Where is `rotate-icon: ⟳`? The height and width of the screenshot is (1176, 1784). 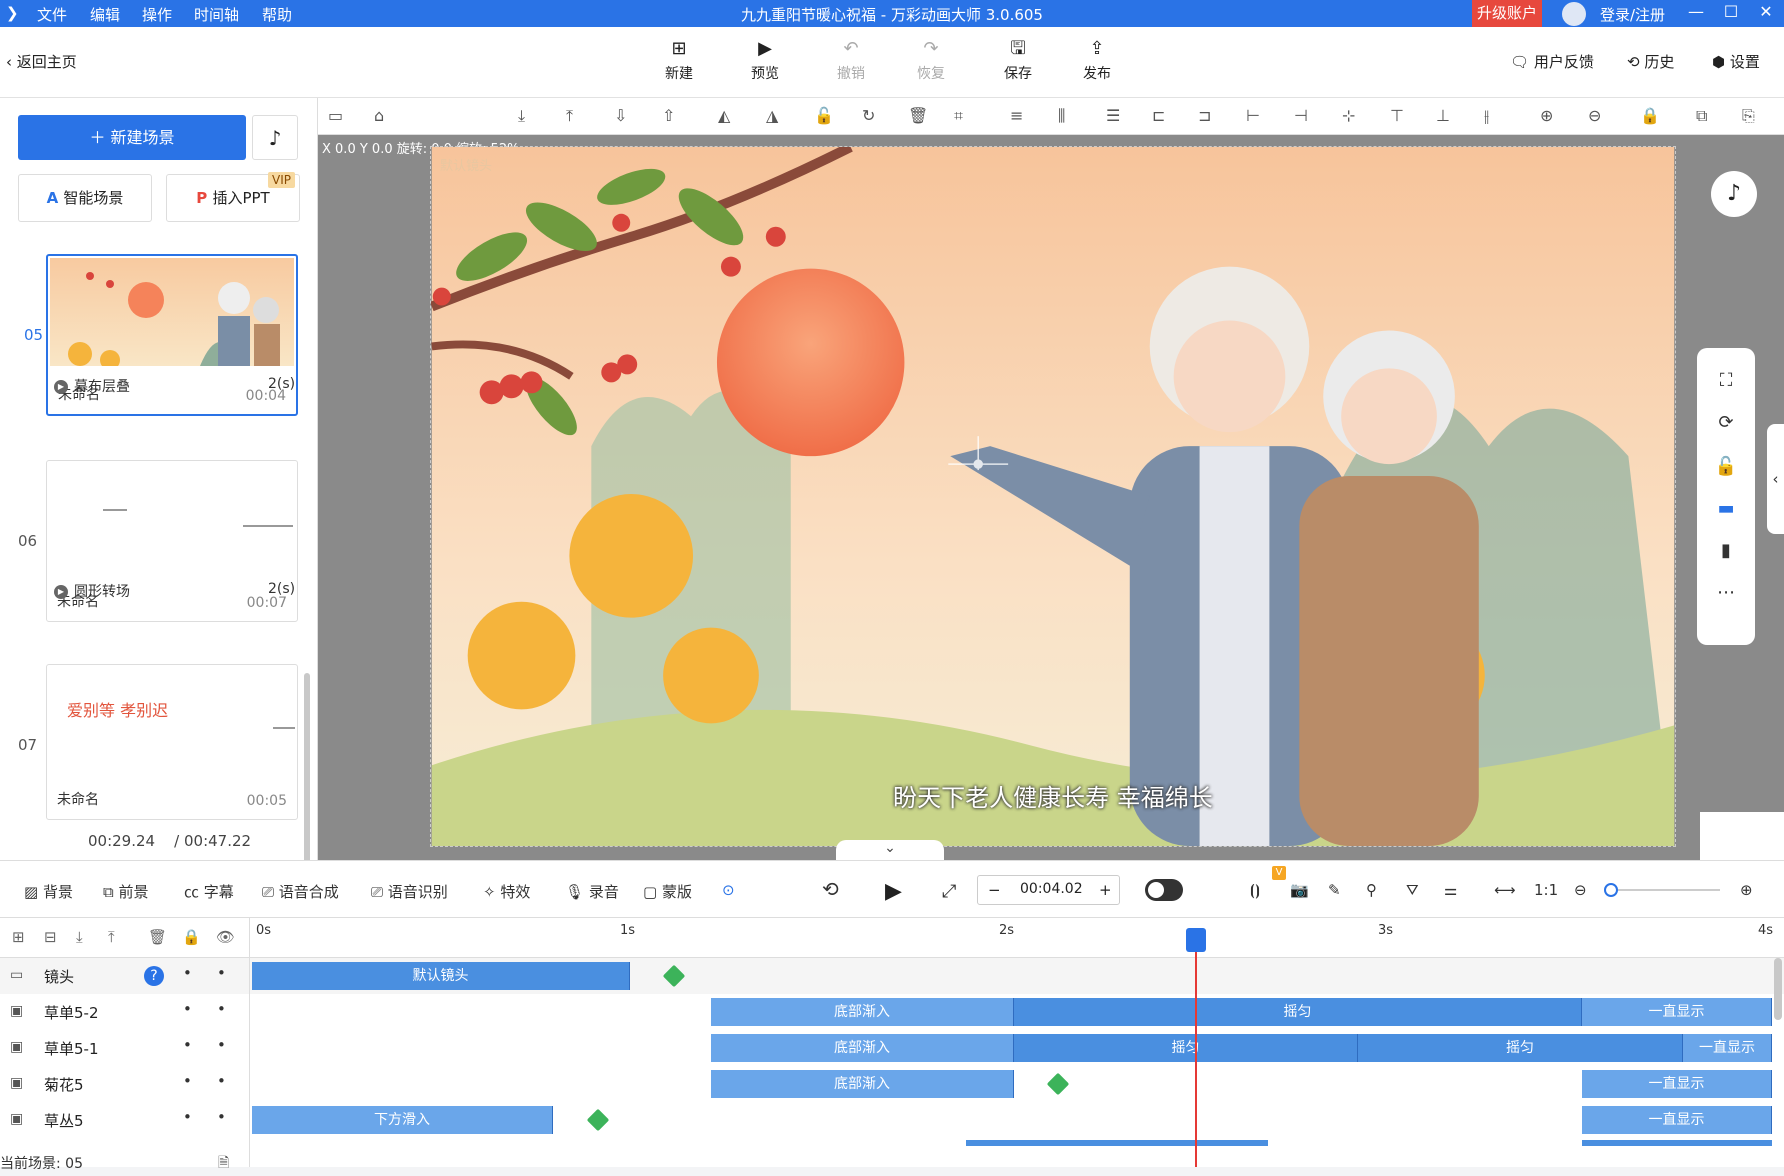 rotate-icon: ⟳ is located at coordinates (1726, 422).